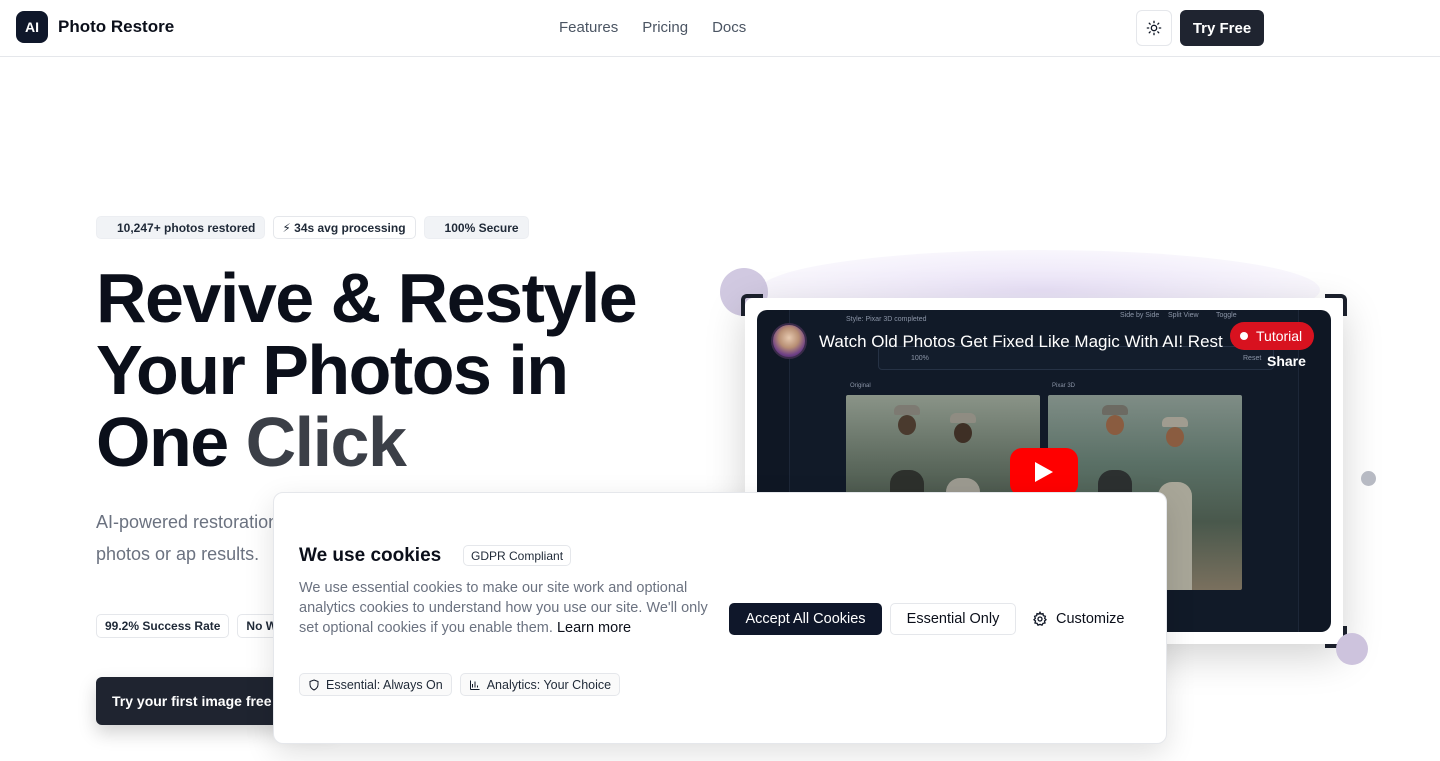 The image size is (1440, 761). Describe the element at coordinates (665, 27) in the screenshot. I see `nav-pricing: Pricing` at that location.